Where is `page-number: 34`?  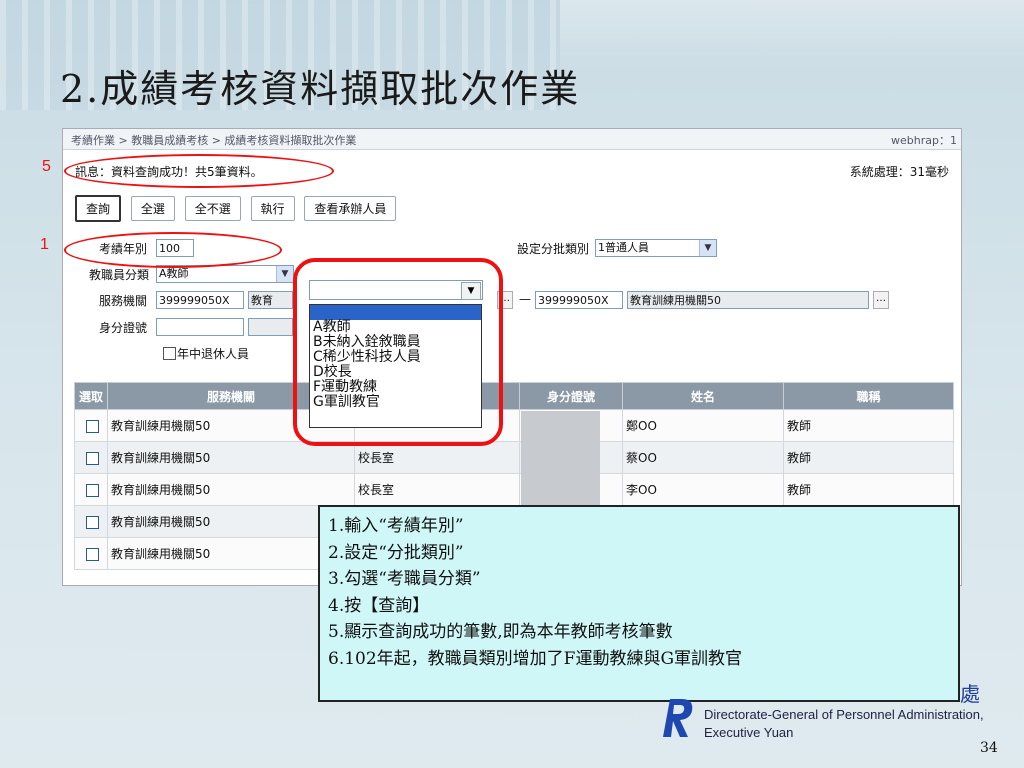 page-number: 34 is located at coordinates (989, 748).